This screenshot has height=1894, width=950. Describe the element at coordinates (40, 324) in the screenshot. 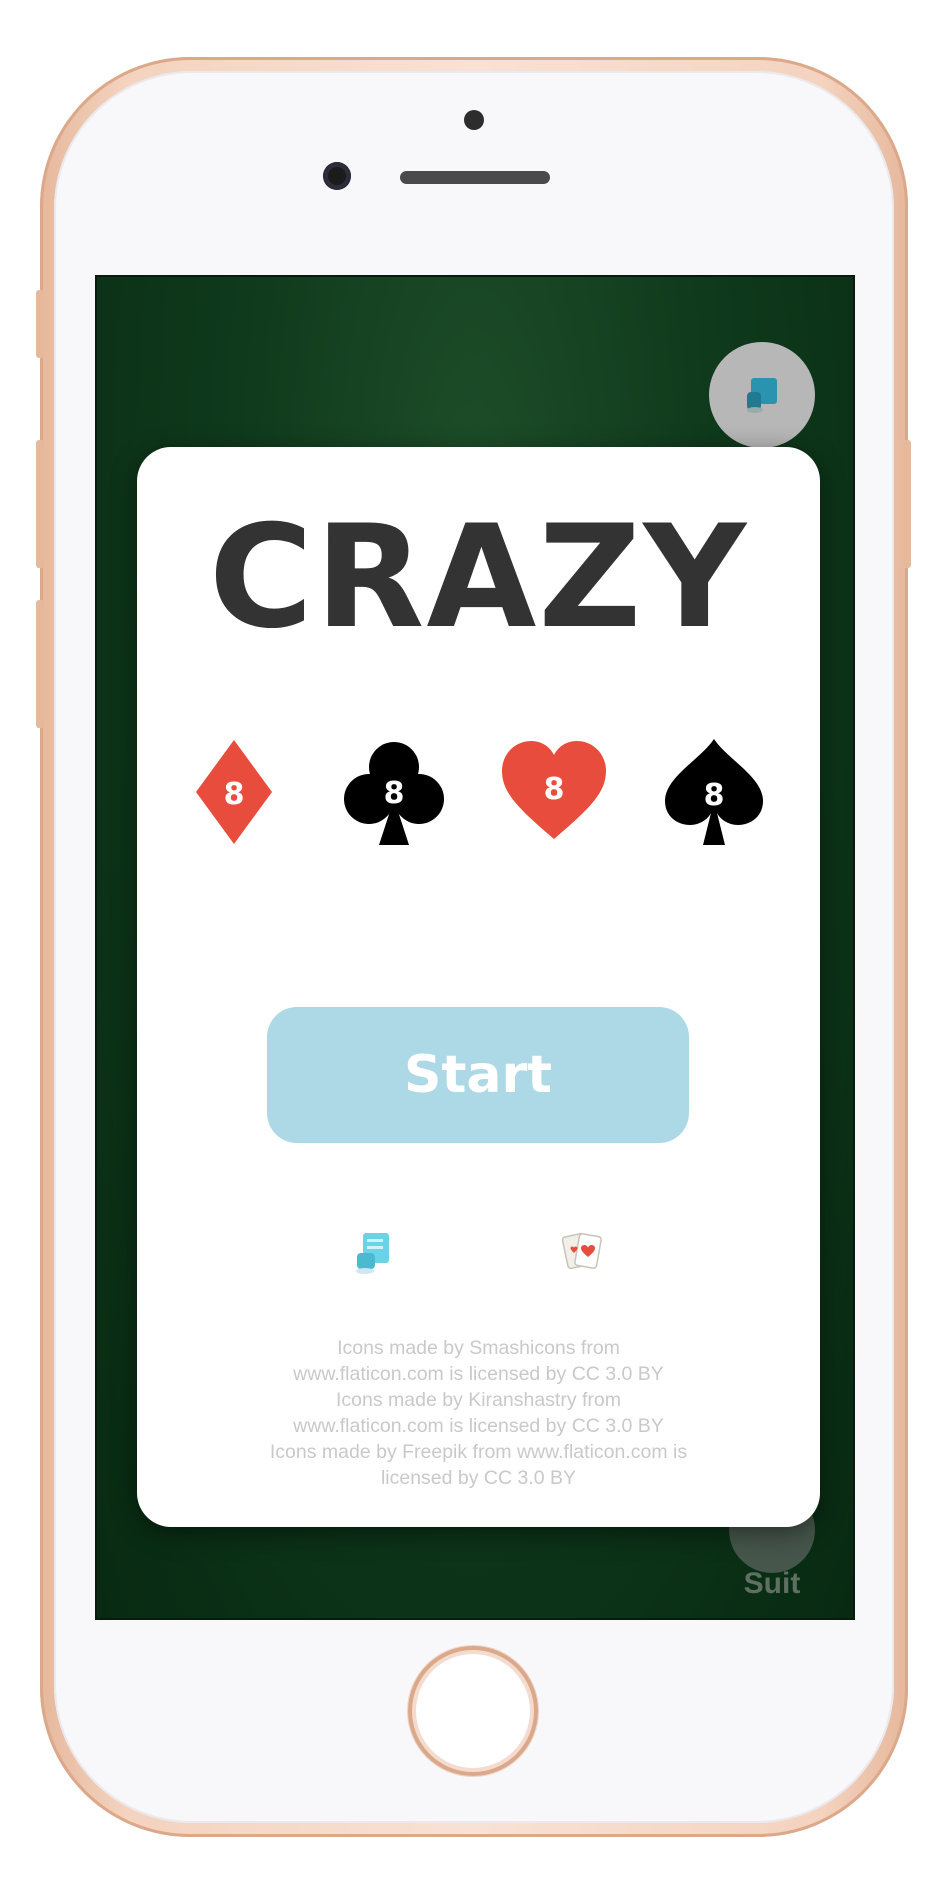

I see `mute-switch` at that location.